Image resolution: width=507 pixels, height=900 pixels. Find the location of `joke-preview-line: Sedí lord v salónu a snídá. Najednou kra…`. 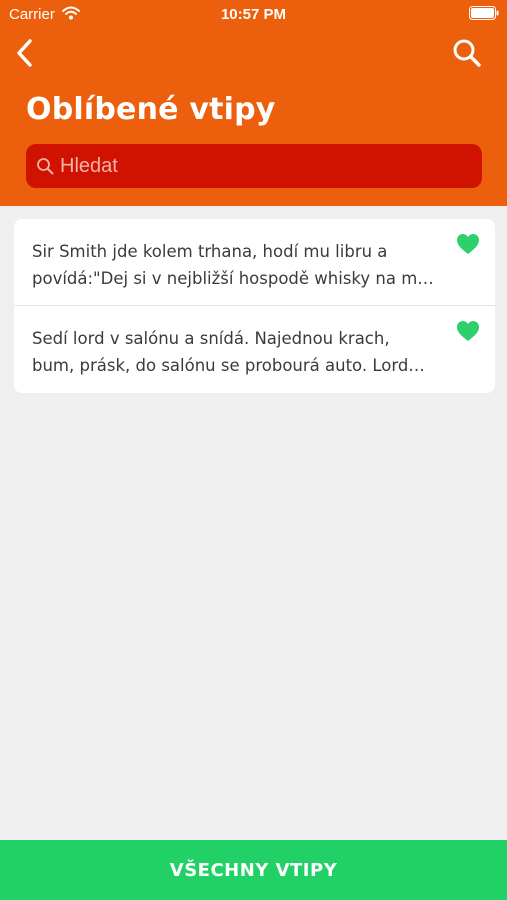

joke-preview-line: Sedí lord v salónu a snídá. Najednou kra… is located at coordinates (211, 338).